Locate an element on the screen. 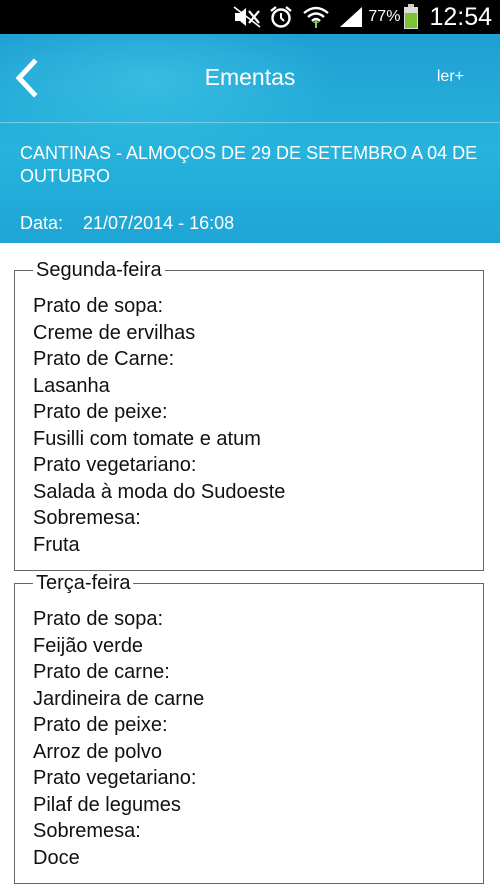 The width and height of the screenshot is (500, 889). signal-icon is located at coordinates (351, 17).